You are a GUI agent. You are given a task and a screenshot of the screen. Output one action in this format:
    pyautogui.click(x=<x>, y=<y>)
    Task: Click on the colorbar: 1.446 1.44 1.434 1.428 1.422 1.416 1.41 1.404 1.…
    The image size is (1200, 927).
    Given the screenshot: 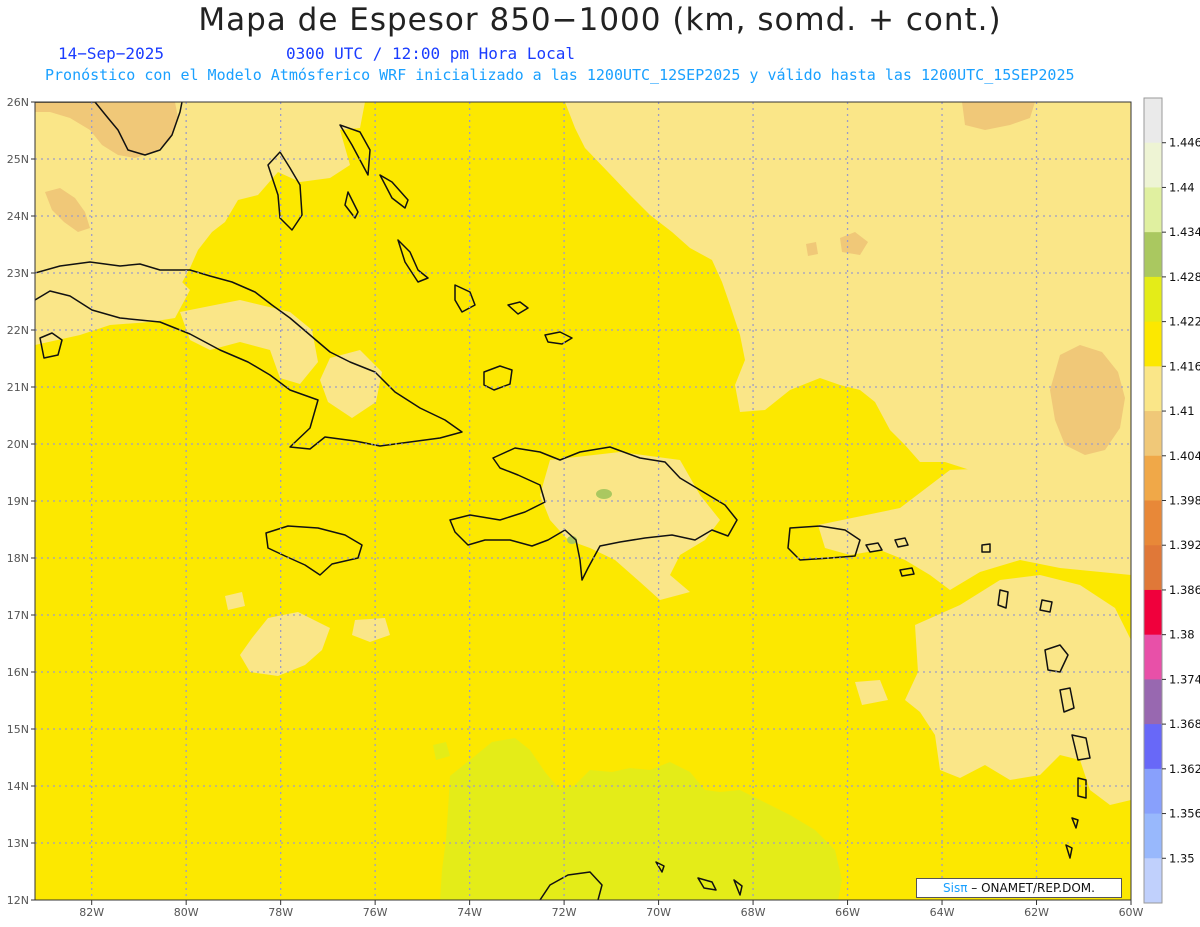 What is the action you would take?
    pyautogui.click(x=1171, y=500)
    